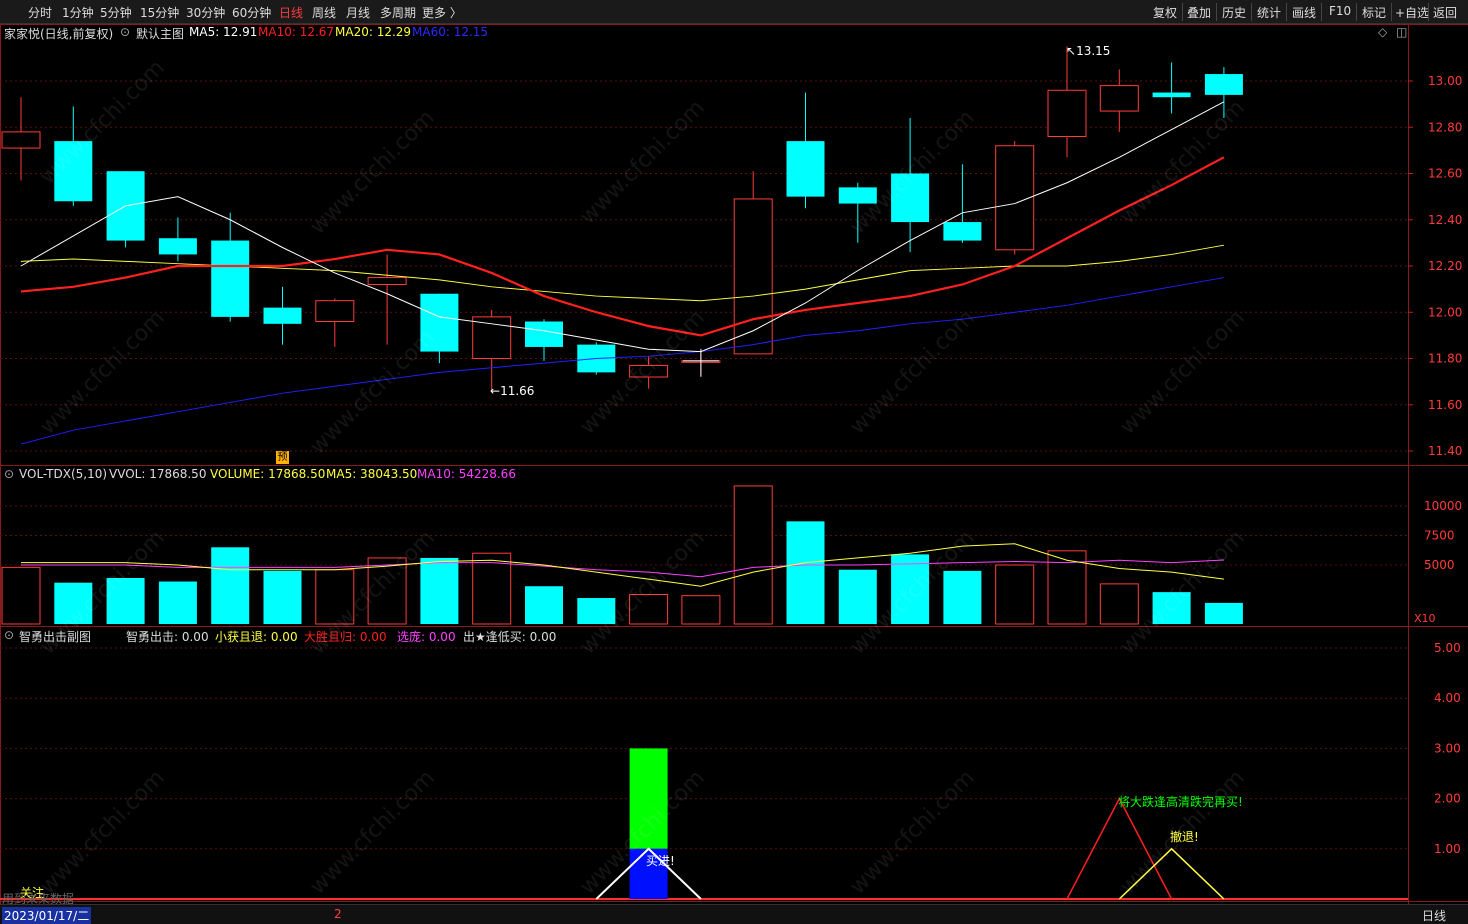 Image resolution: width=1468 pixels, height=924 pixels. I want to click on wait-signal-label: 将大跌逢高清跌完再买!, so click(1180, 802).